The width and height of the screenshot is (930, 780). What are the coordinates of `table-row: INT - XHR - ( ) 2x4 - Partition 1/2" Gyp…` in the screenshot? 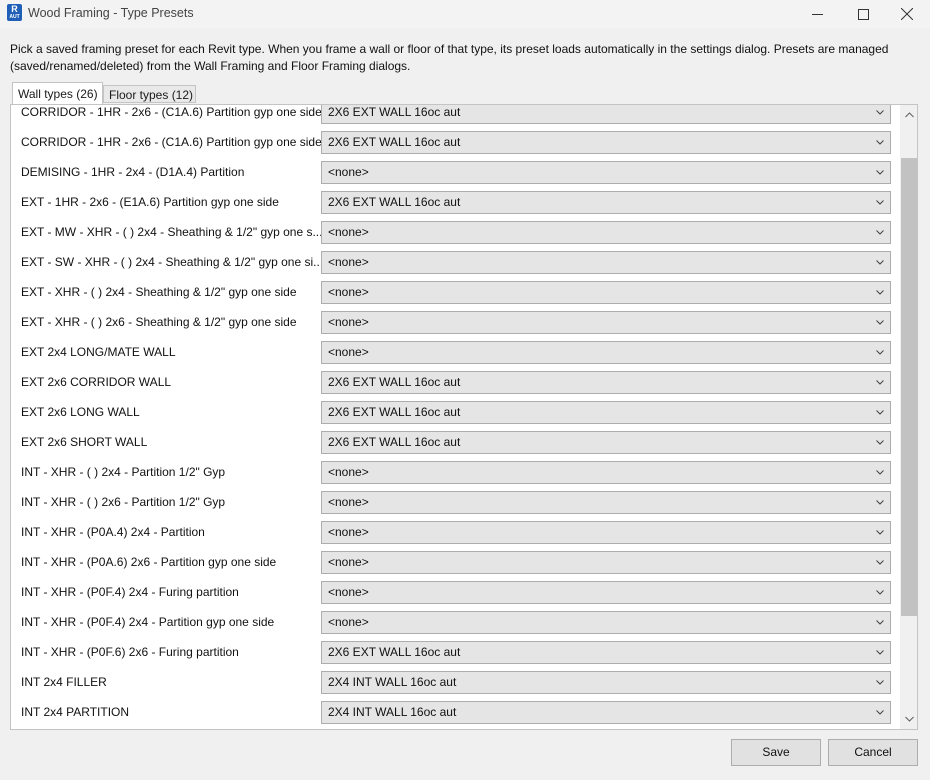 It's located at (455, 472).